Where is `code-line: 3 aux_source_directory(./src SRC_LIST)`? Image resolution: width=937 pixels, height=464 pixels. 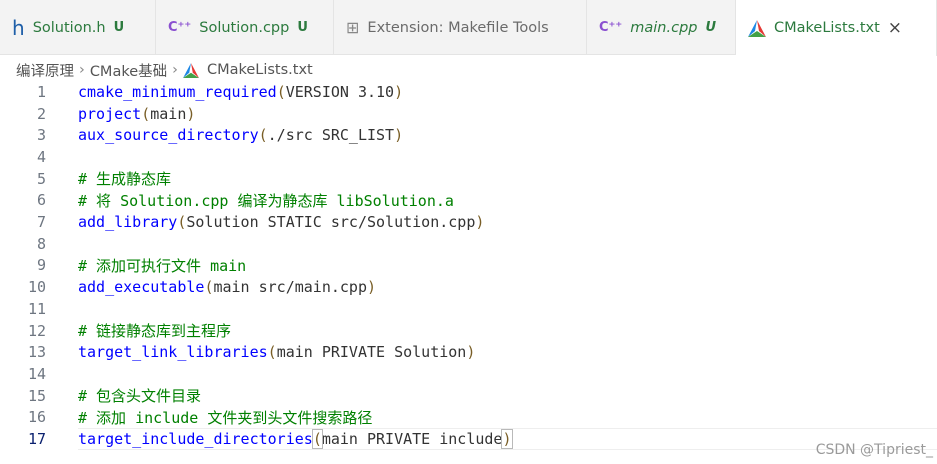
code-line: 3 aux_source_directory(./src SRC_LIST) is located at coordinates (468, 135).